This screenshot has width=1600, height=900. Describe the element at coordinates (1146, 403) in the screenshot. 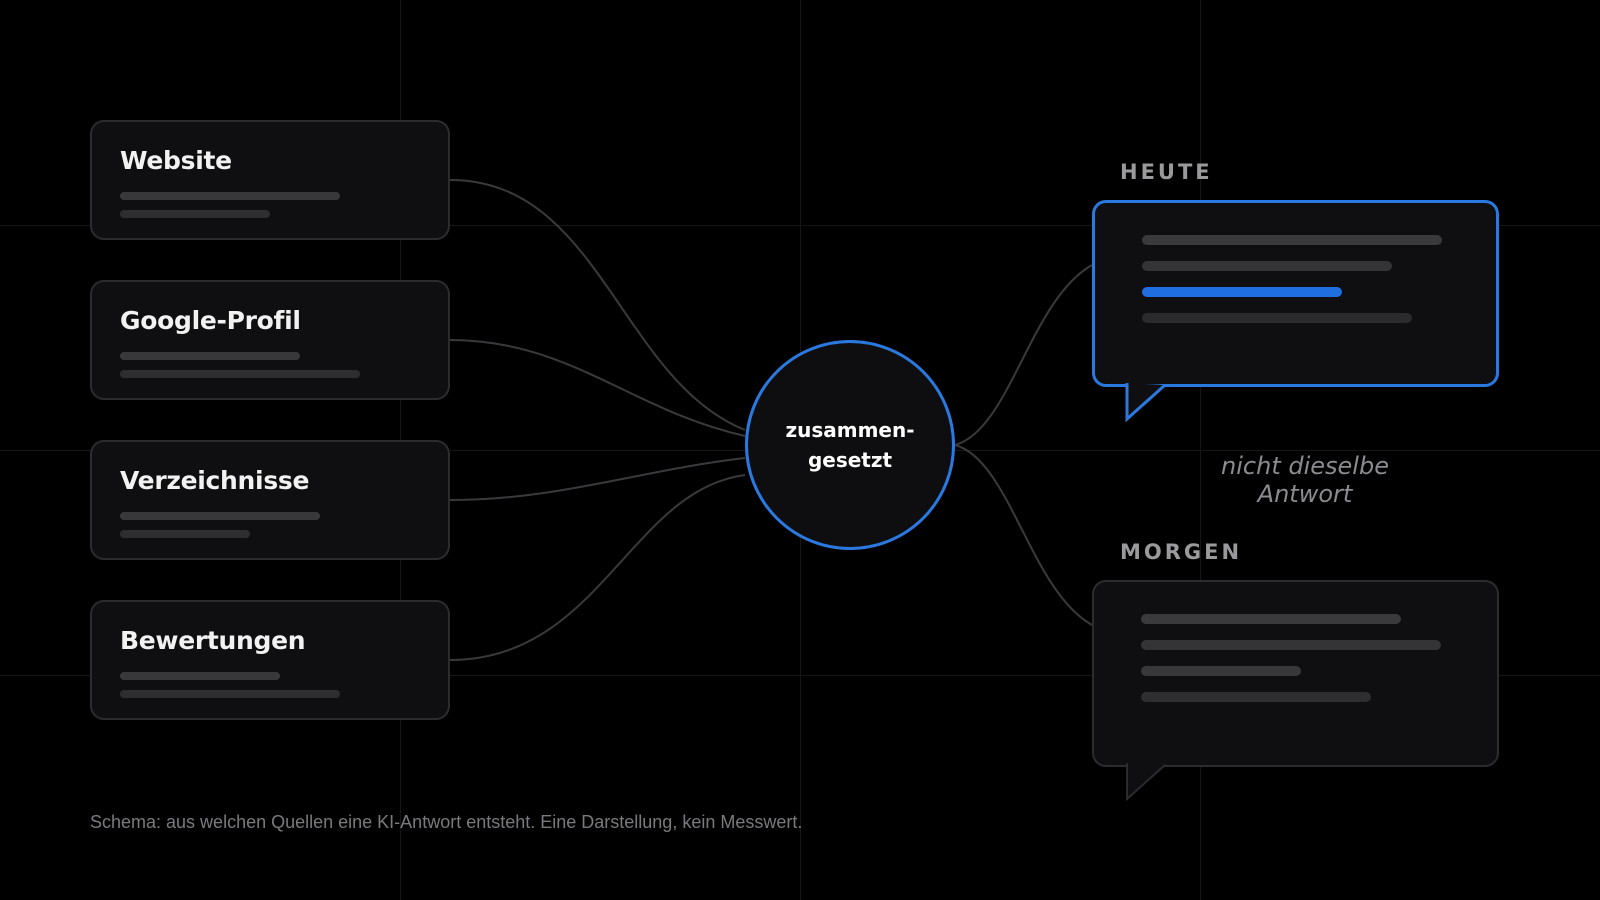

I see `bubble-tail-today` at that location.